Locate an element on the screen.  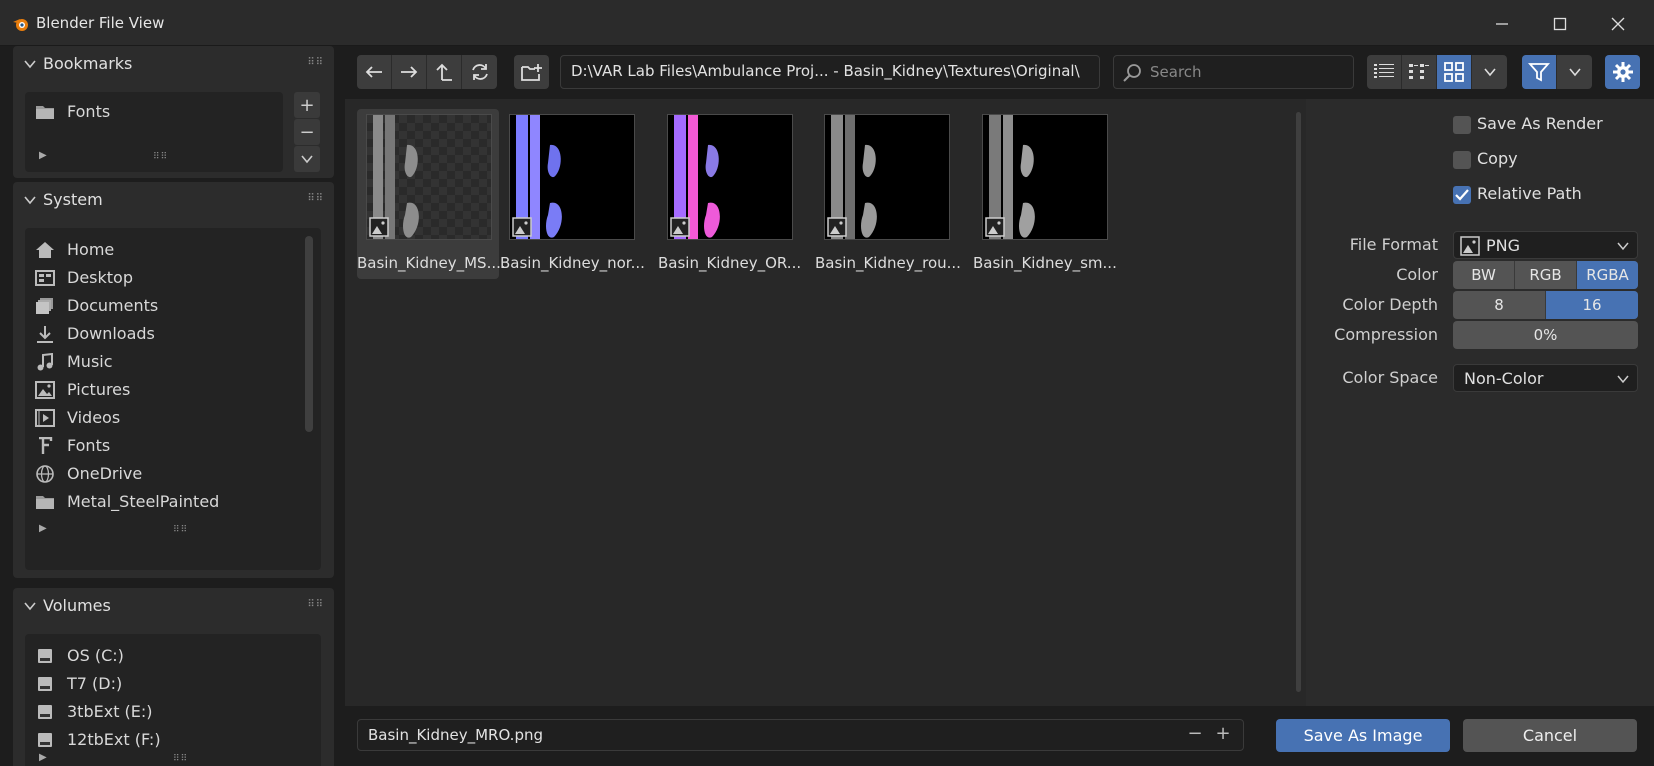
cancel-button: Cancel is located at coordinates (1550, 735).